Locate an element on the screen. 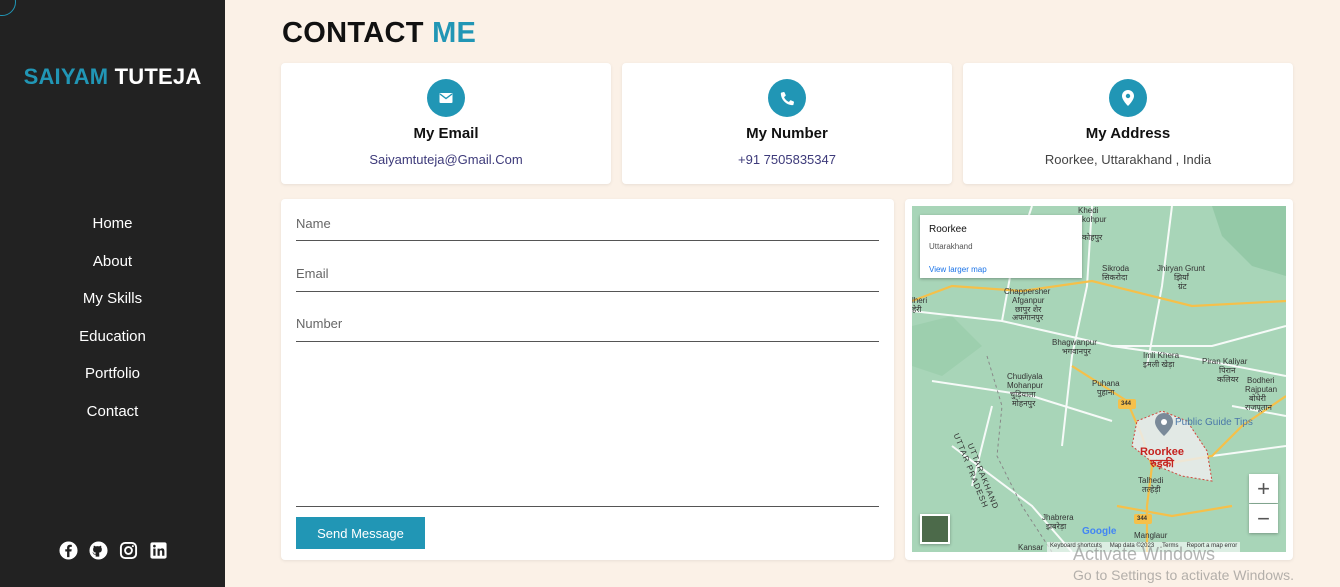  map-label-kohpur: kohpur is located at coordinates (1094, 219).